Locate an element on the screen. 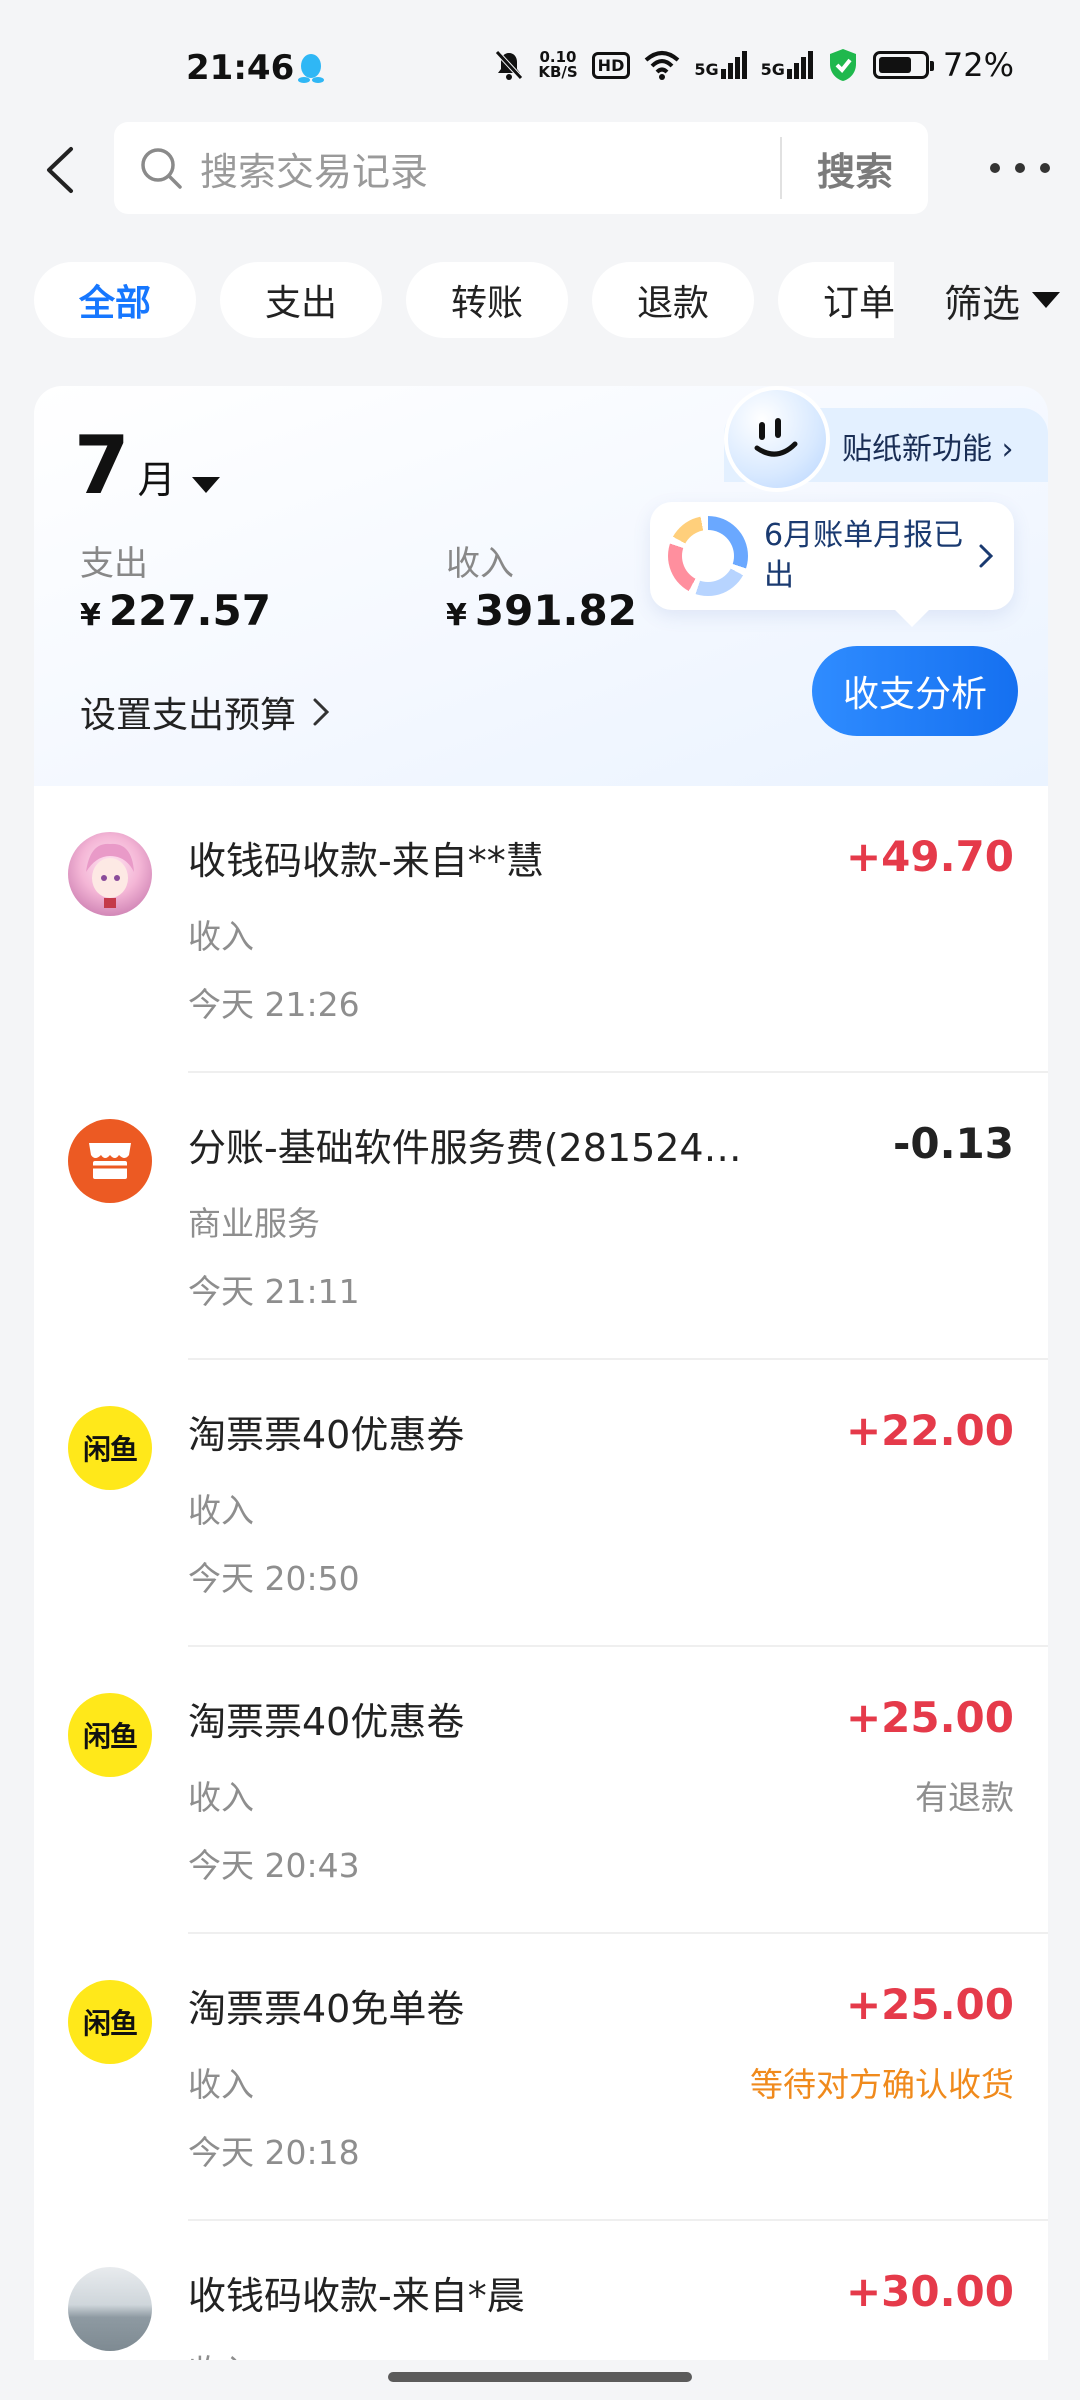 The image size is (1080, 2400). signal-1: 5G is located at coordinates (720, 65).